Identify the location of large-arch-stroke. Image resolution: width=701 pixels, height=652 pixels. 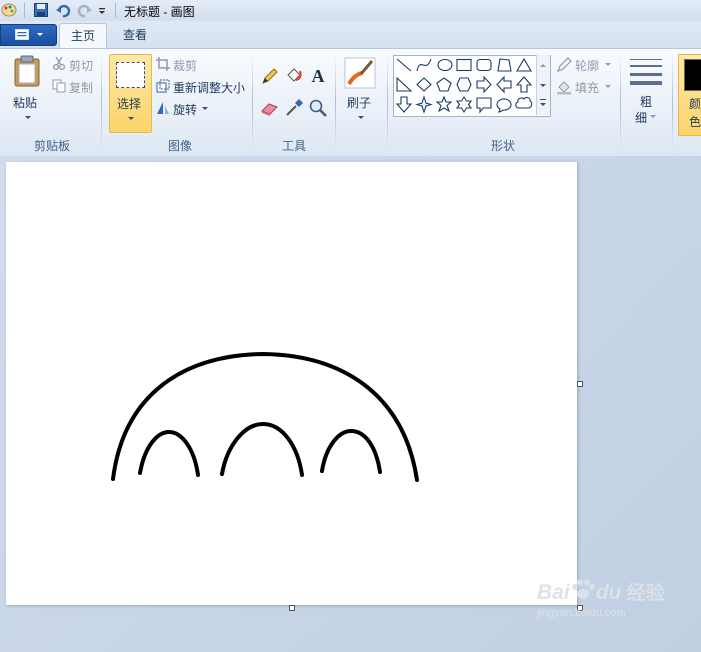
(265, 416).